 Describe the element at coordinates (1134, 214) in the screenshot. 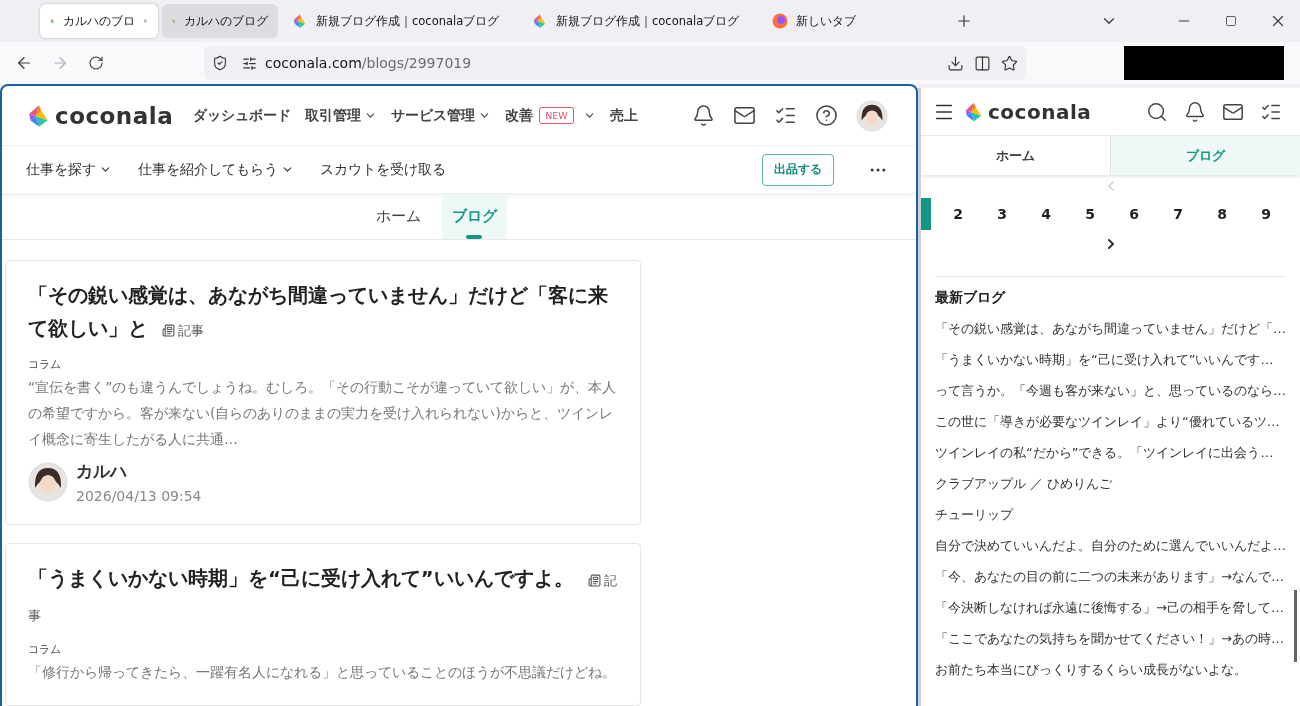

I see `page-number: 6` at that location.